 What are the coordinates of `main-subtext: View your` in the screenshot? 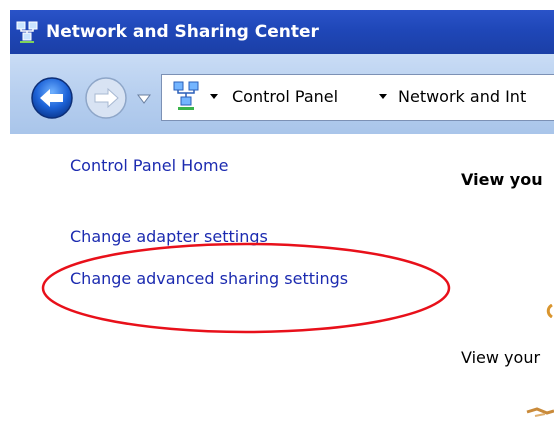 It's located at (501, 357).